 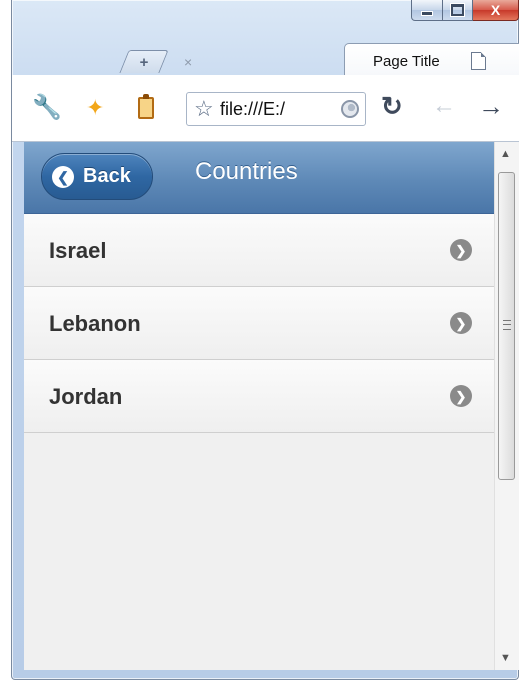 I want to click on page-title: Countries, so click(x=246, y=171).